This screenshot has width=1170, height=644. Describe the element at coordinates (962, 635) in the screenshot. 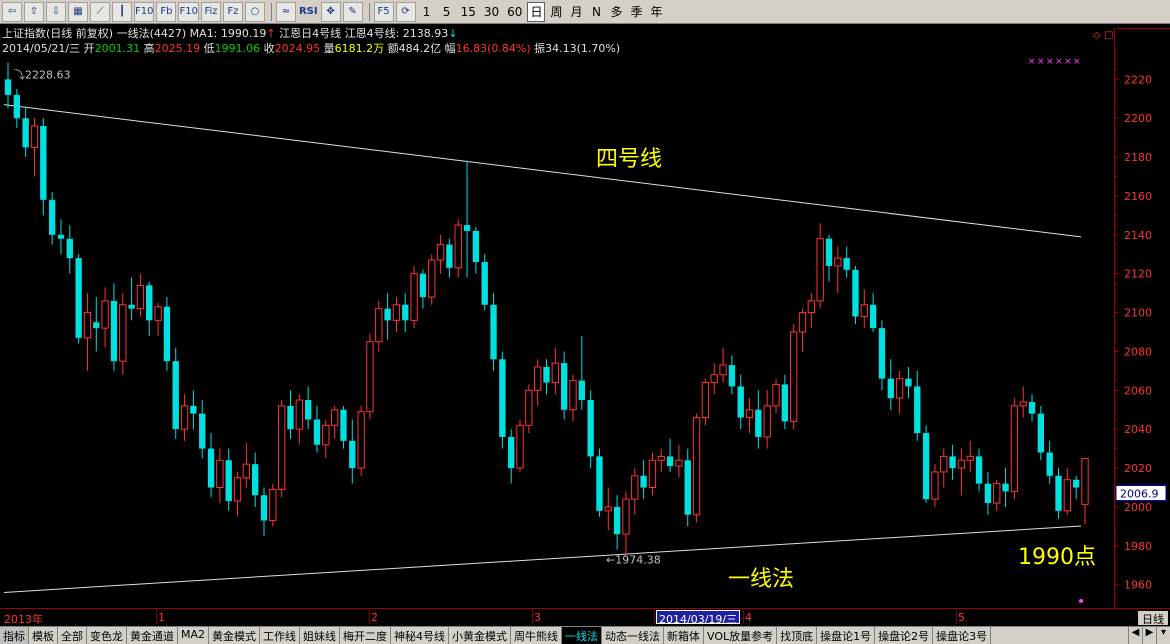

I see `tab-操盘论3号: 操盘论3号` at that location.